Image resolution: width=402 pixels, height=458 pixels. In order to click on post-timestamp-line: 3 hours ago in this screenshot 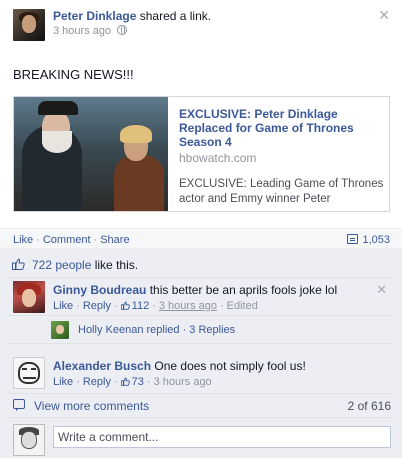, I will do `click(90, 31)`.